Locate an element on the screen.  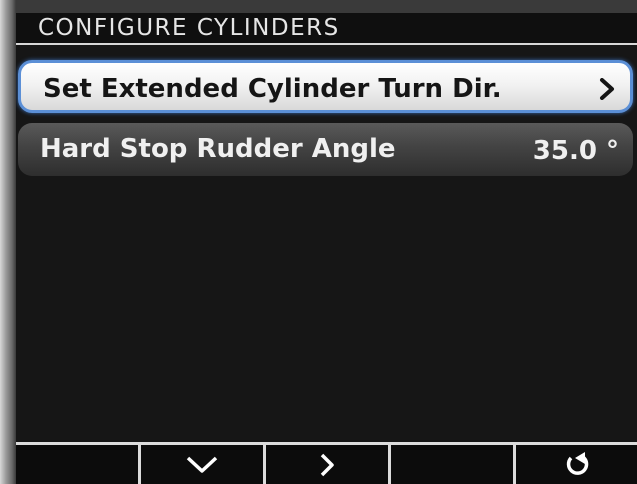
softkey-bar is located at coordinates (326, 463).